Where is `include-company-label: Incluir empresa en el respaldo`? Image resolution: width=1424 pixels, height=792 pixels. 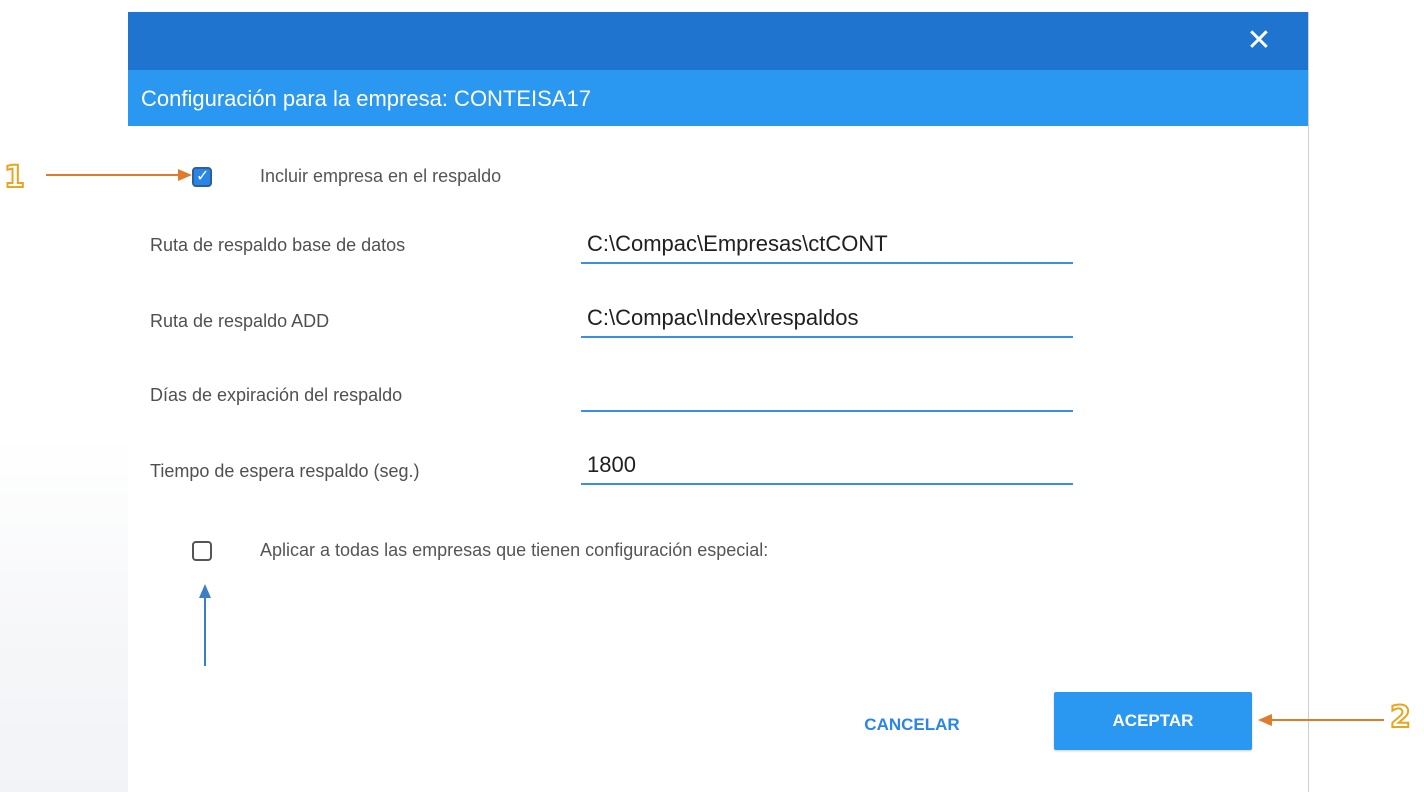
include-company-label: Incluir empresa en el respaldo is located at coordinates (381, 176).